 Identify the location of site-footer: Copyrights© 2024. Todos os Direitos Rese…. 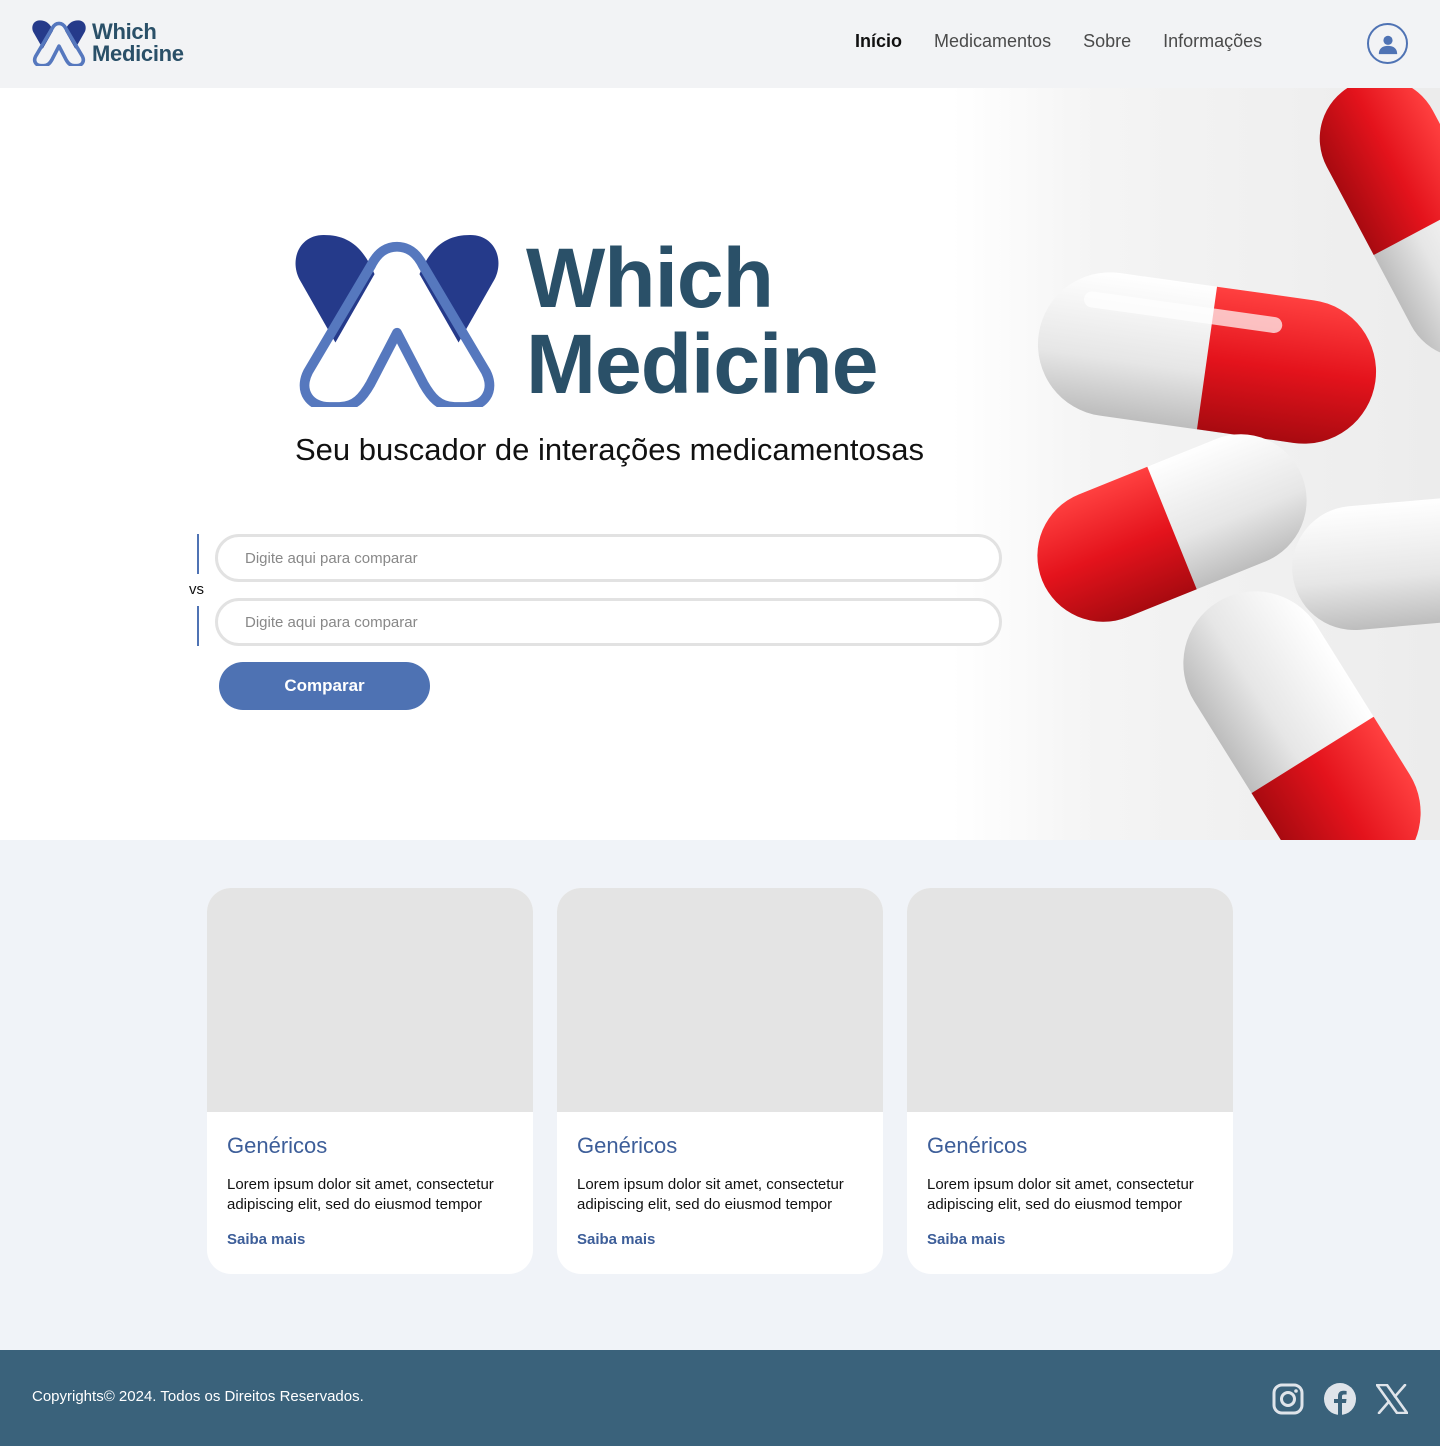
(720, 1398).